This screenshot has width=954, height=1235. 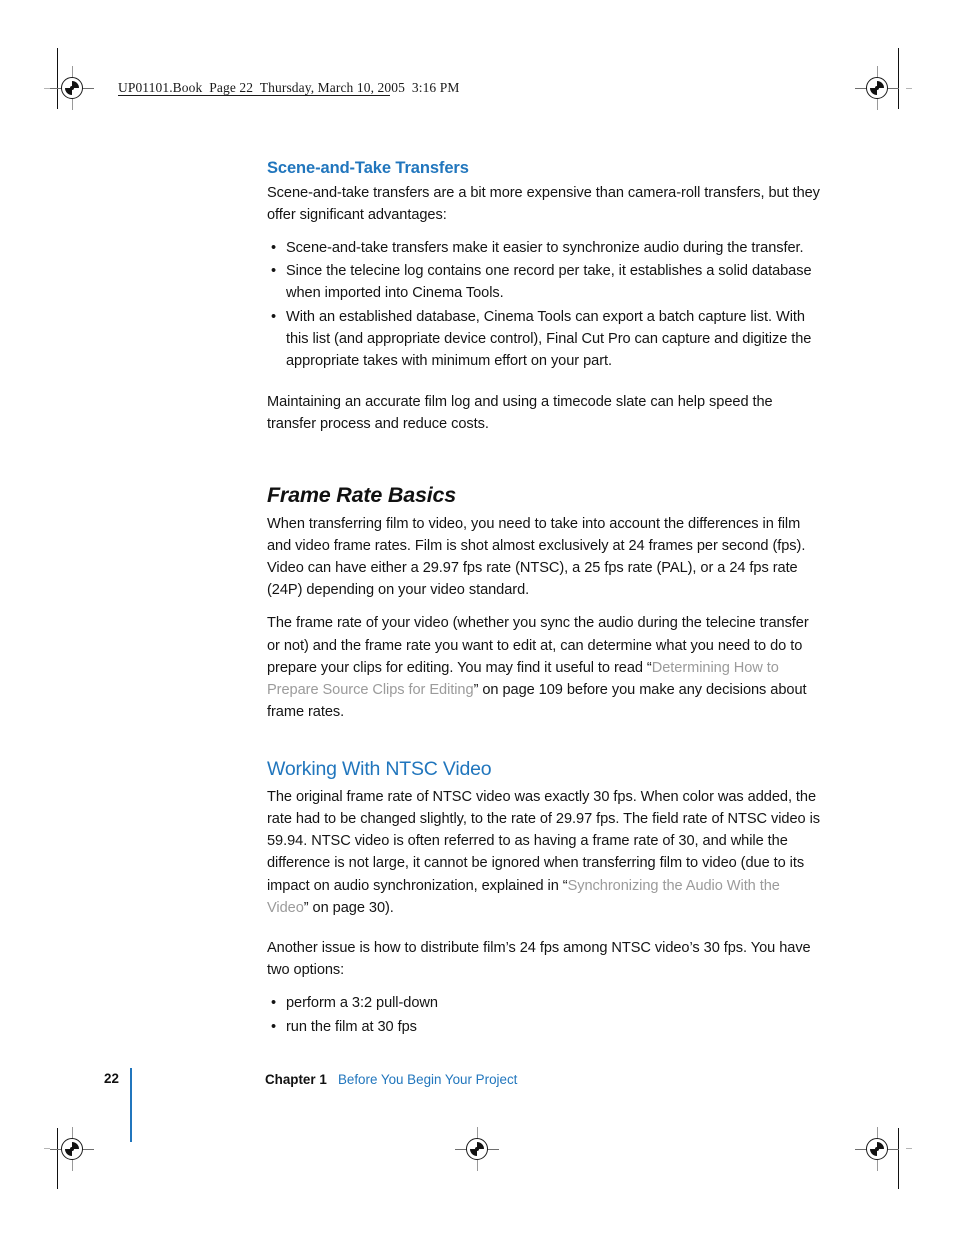 I want to click on trim-tick-top-right, so click(x=909, y=88).